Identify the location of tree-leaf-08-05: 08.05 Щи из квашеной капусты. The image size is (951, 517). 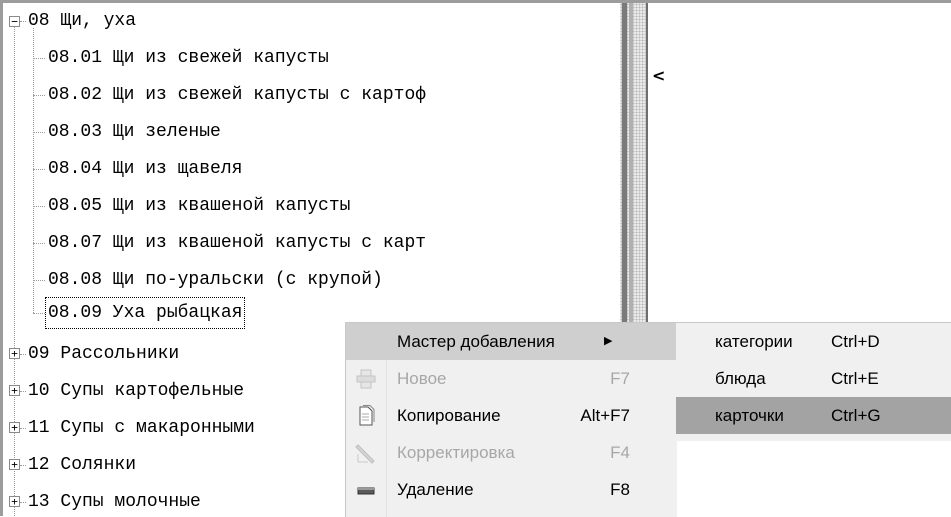
(199, 206).